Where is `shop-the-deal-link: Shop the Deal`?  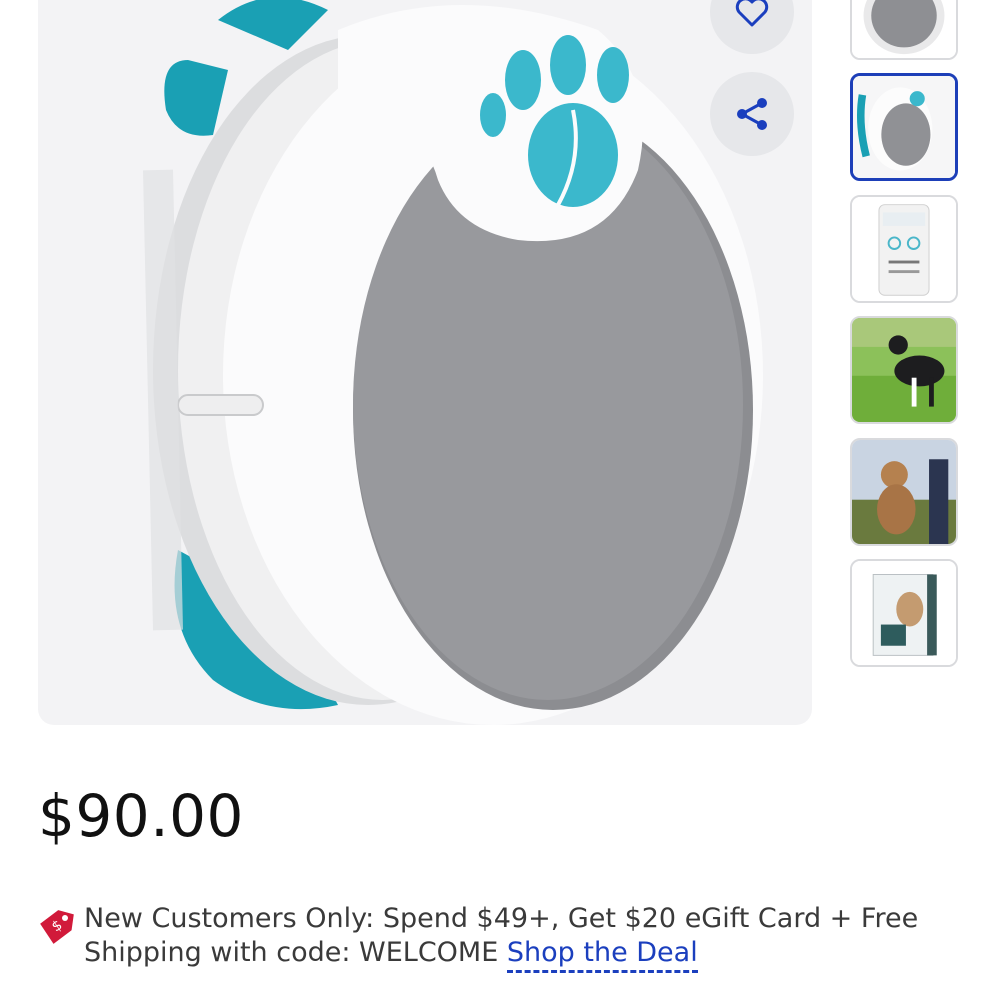 shop-the-deal-link: Shop the Deal is located at coordinates (602, 955).